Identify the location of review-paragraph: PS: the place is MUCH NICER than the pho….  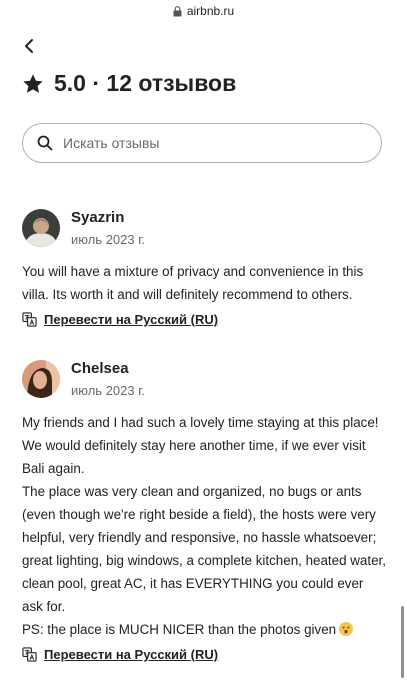
(204, 629).